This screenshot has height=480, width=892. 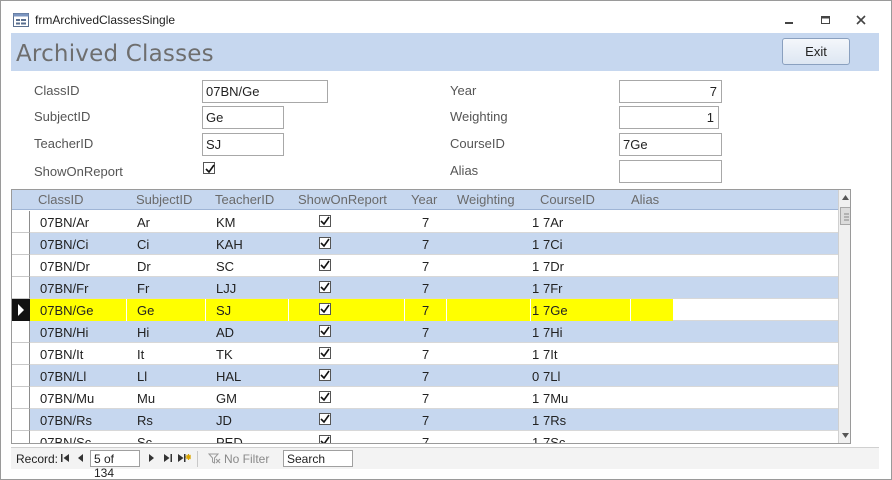 What do you see at coordinates (550, 354) in the screenshot?
I see `cell-course-id: 7It` at bounding box center [550, 354].